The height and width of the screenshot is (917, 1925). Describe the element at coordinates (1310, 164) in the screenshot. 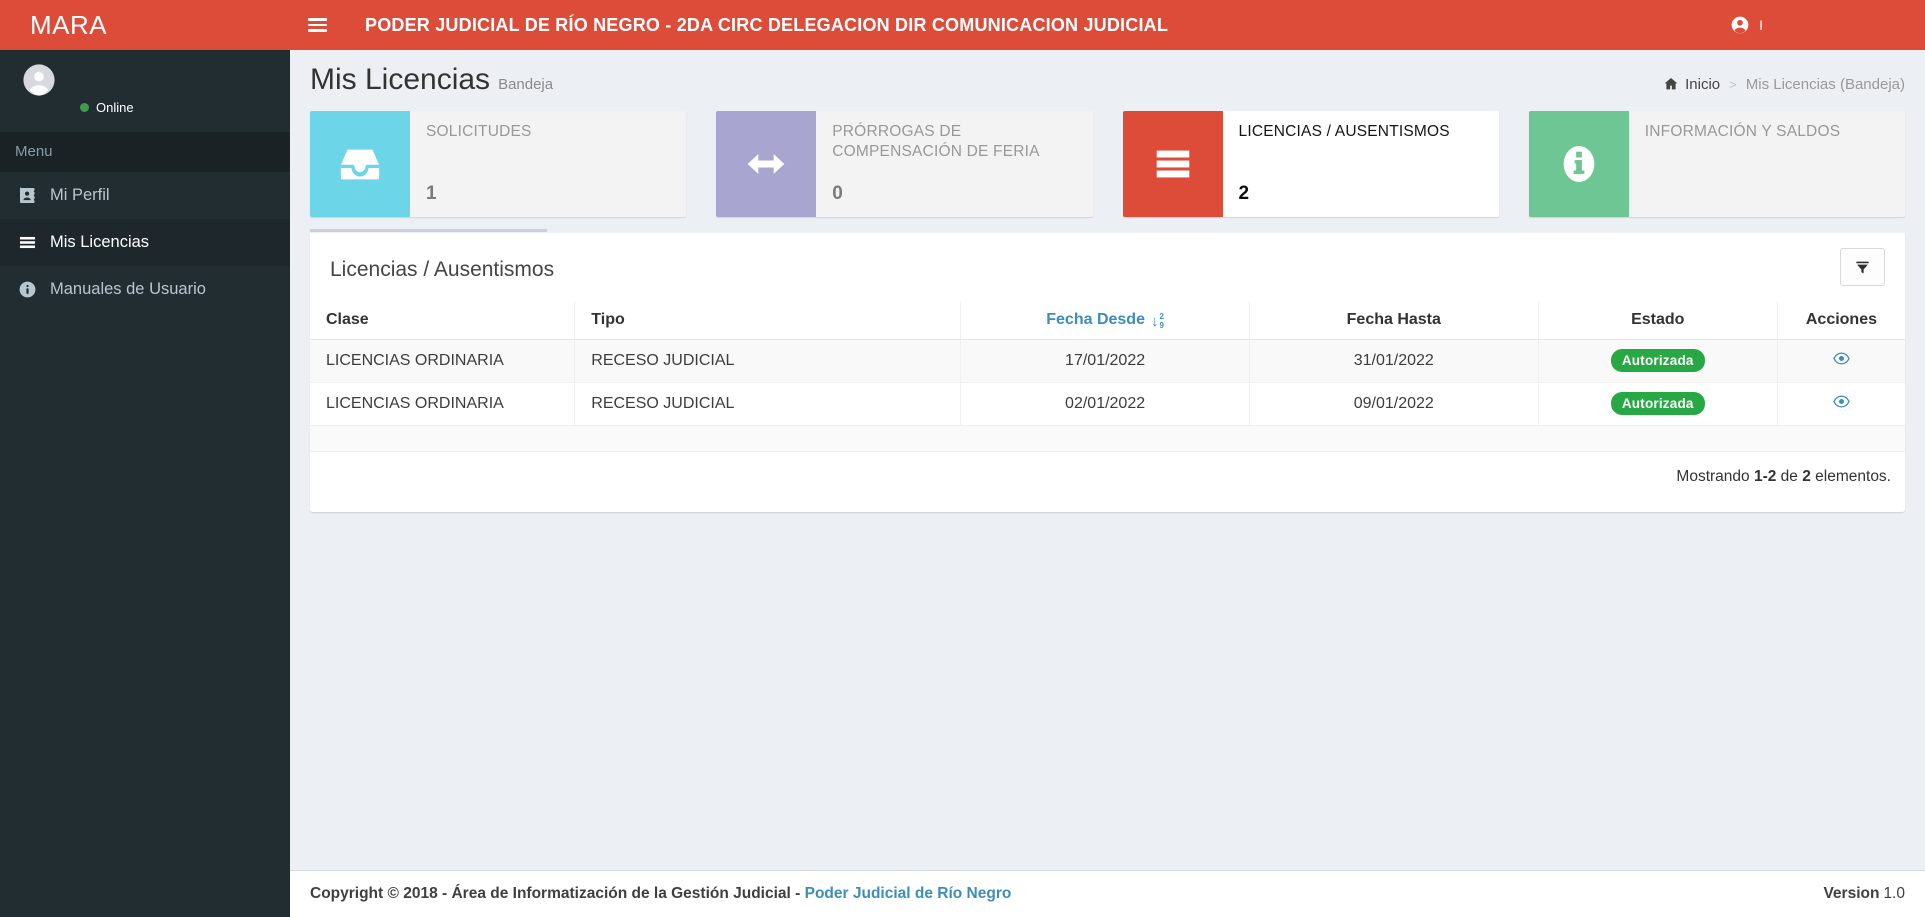

I see `info-box-licencias: LICENCIAS / AUSENTISMOS 2` at that location.